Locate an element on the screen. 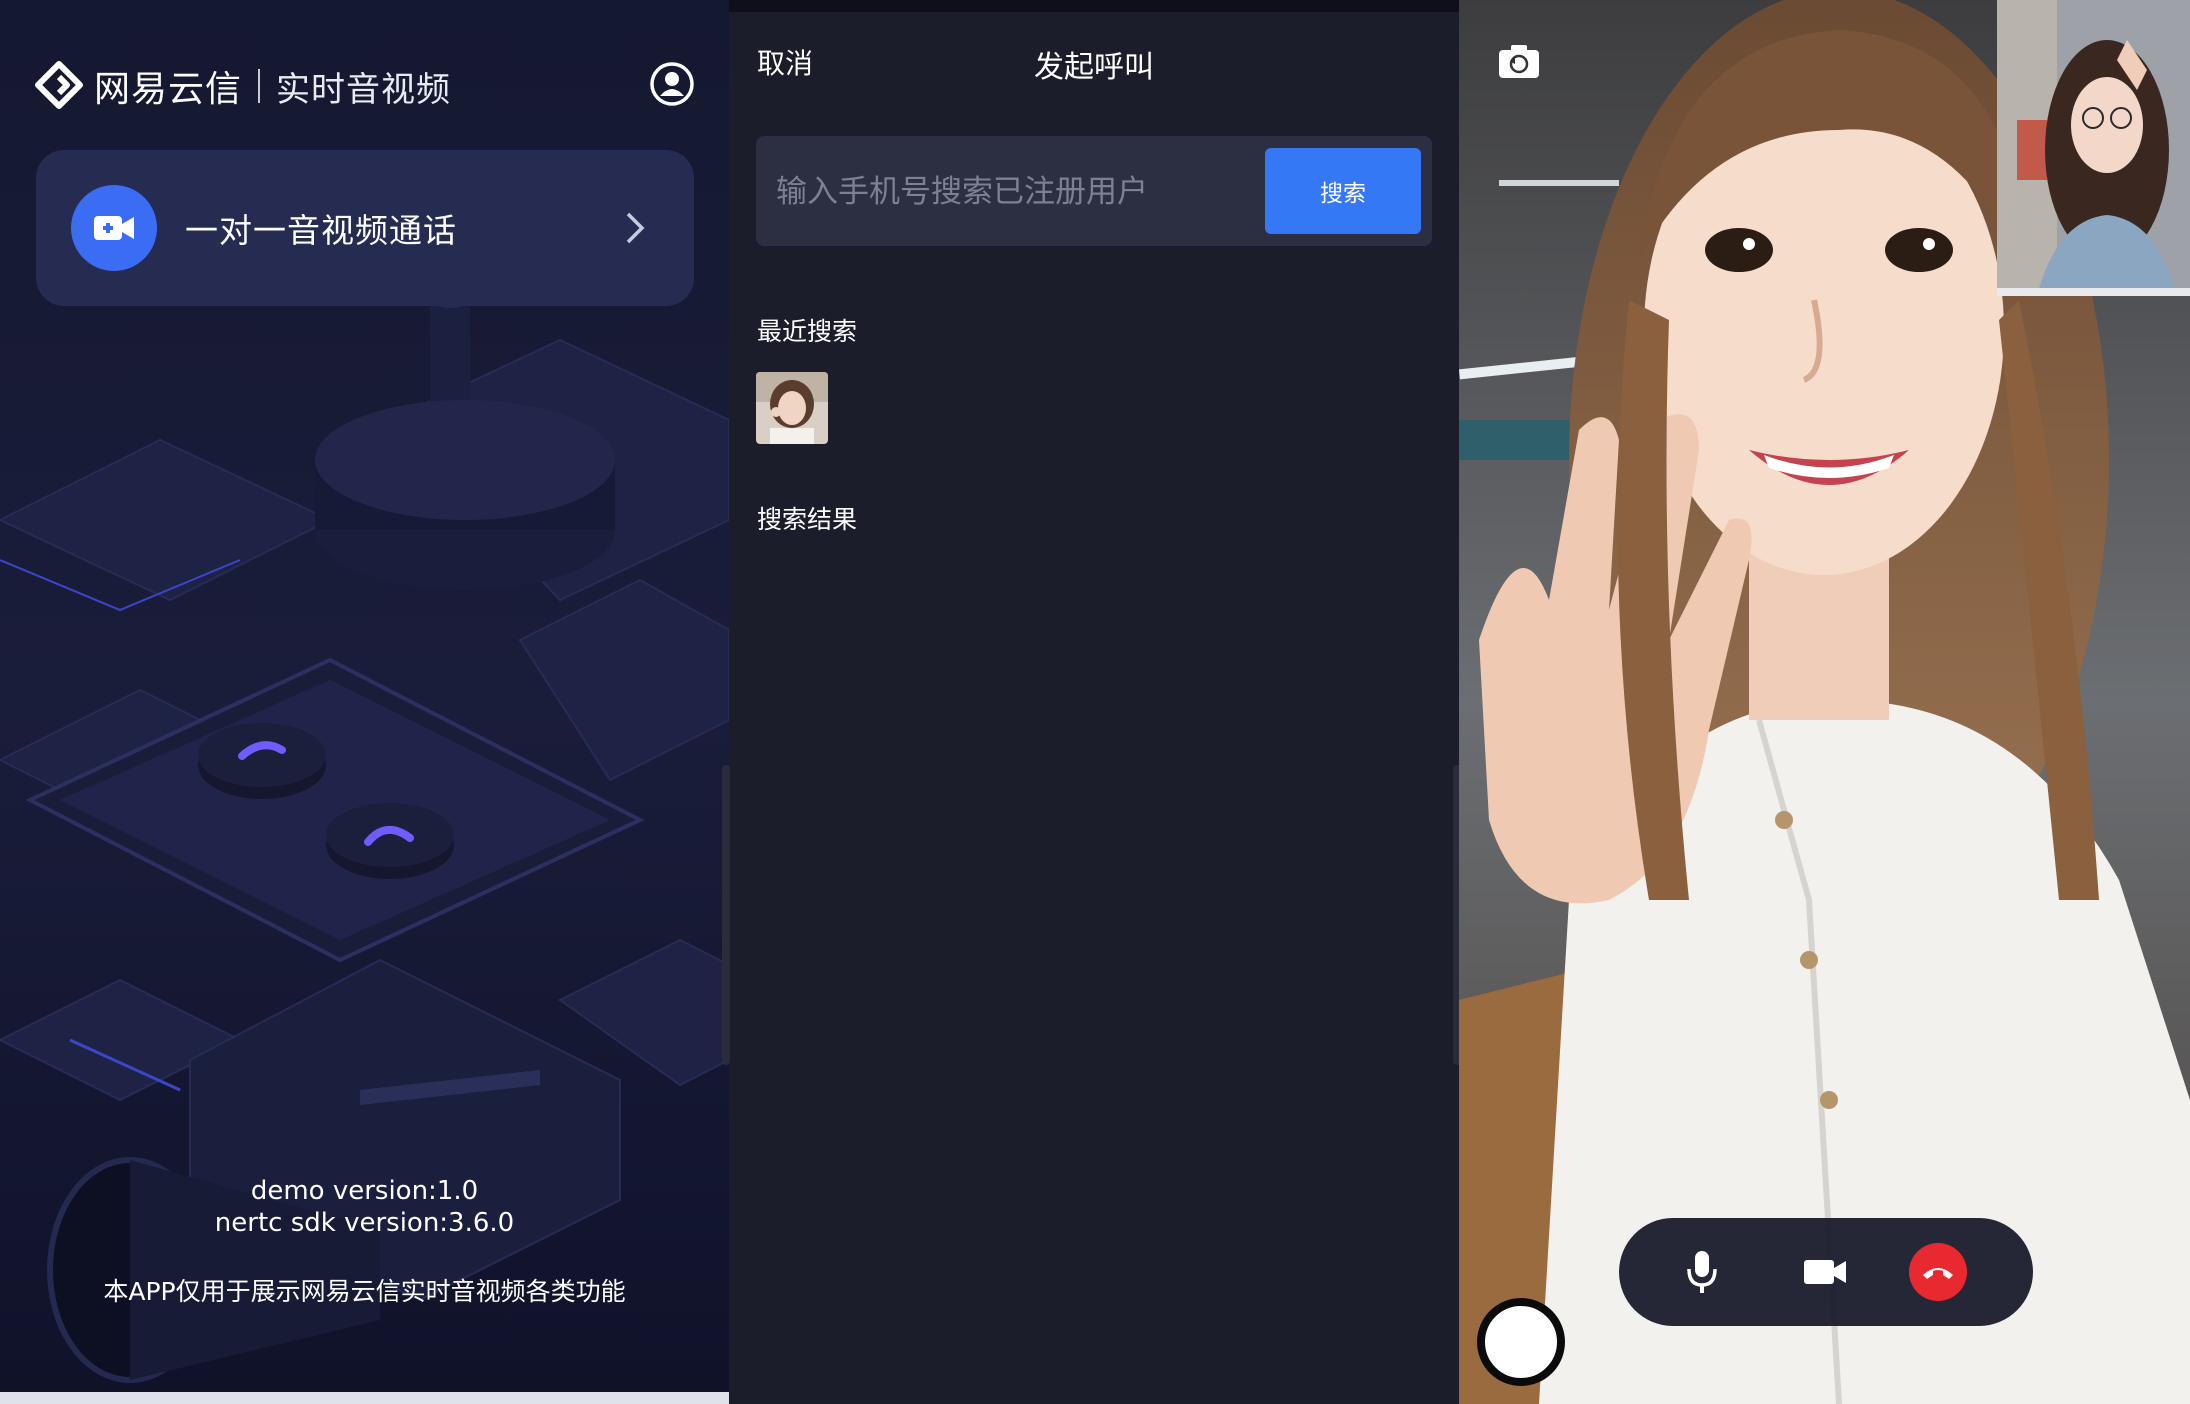  app-brand: 网易云信 实时音视频 is located at coordinates (242, 86).